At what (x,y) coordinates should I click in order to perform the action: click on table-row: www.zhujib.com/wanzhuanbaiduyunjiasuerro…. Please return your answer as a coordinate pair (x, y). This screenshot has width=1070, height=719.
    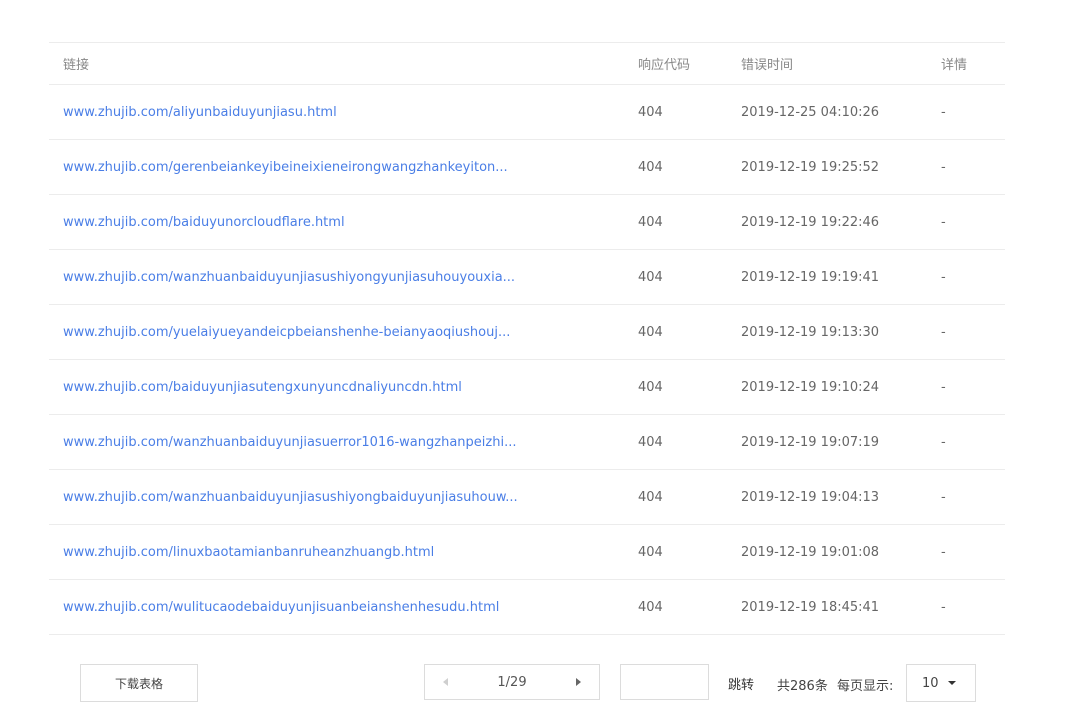
    Looking at the image, I should click on (527, 442).